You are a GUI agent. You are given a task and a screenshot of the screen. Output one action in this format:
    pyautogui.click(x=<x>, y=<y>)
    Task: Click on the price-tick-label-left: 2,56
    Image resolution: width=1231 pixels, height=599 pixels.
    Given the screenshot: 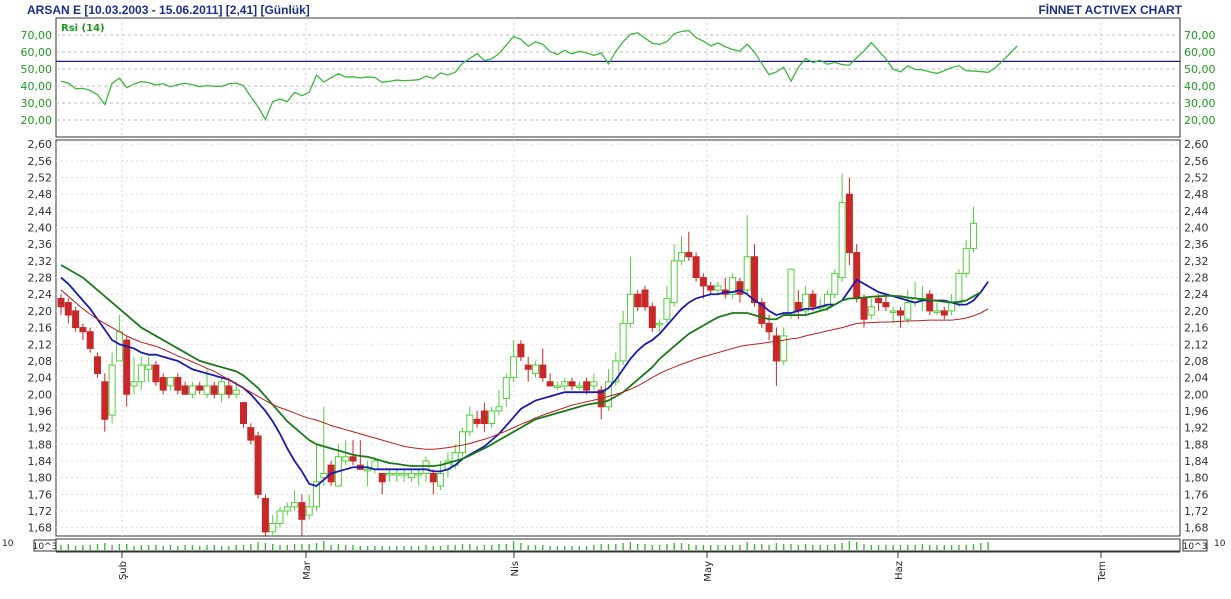 What is the action you would take?
    pyautogui.click(x=40, y=161)
    